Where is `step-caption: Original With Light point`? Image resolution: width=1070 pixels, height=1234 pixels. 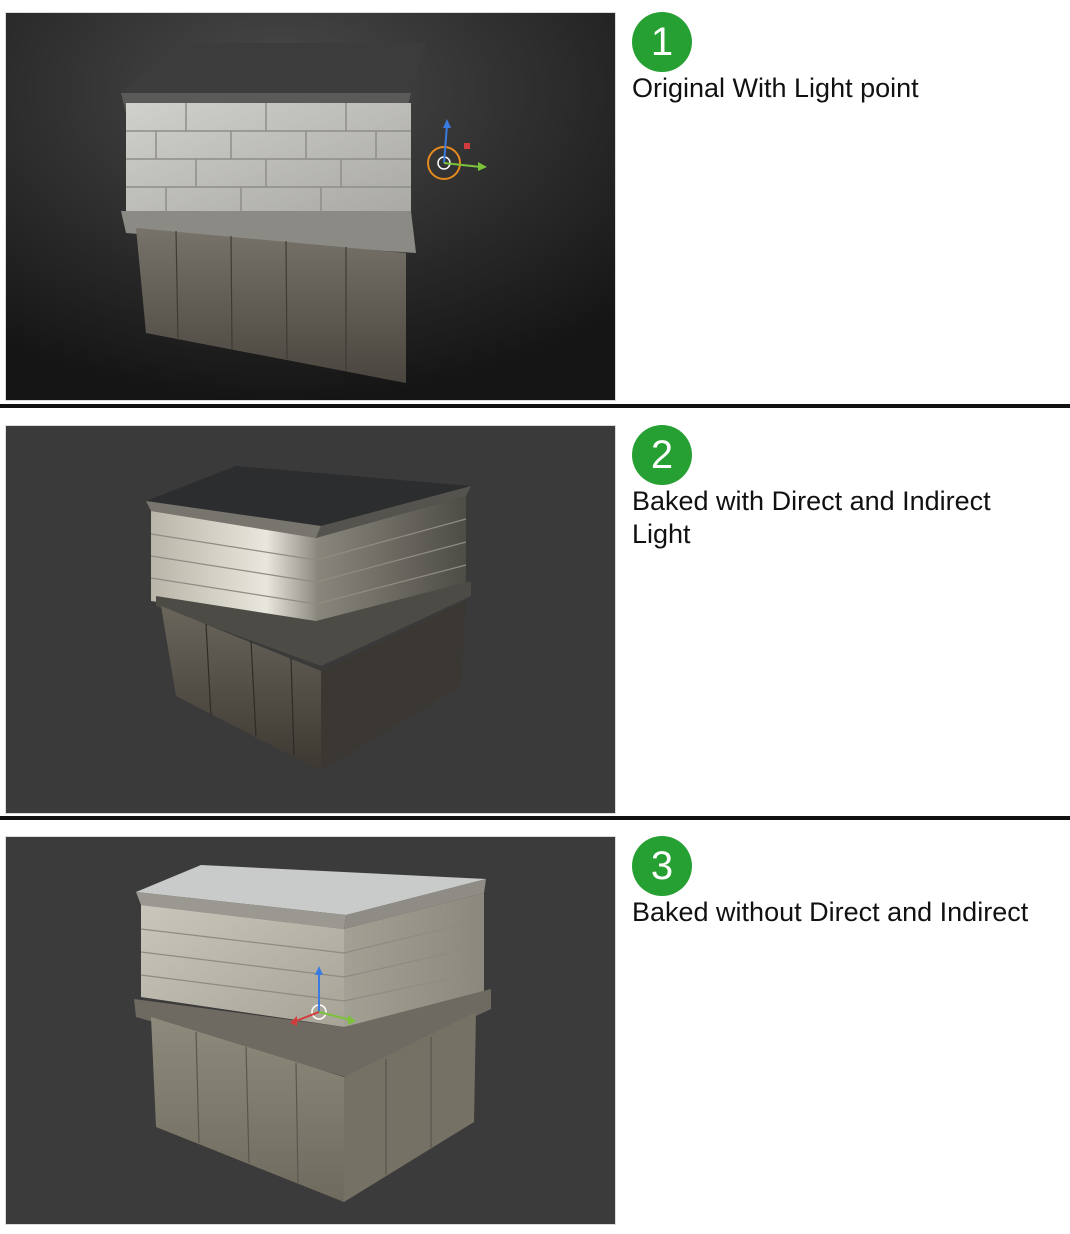 step-caption: Original With Light point is located at coordinates (775, 88).